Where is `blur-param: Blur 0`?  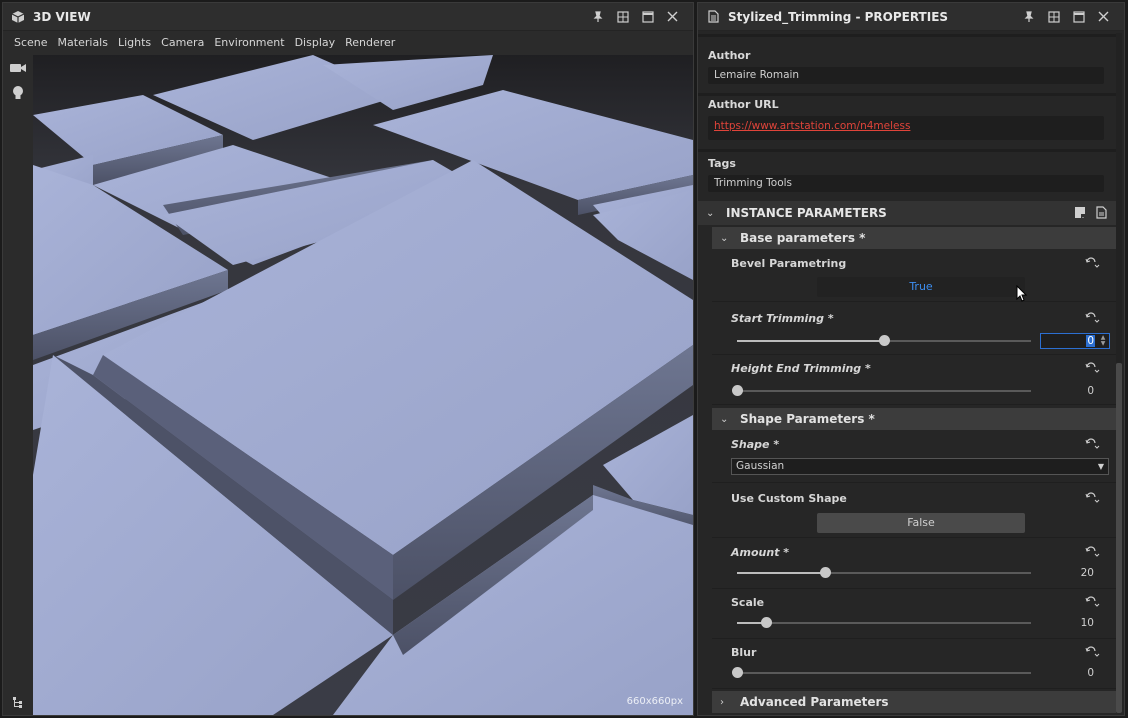
blur-param: Blur 0 is located at coordinates (914, 664).